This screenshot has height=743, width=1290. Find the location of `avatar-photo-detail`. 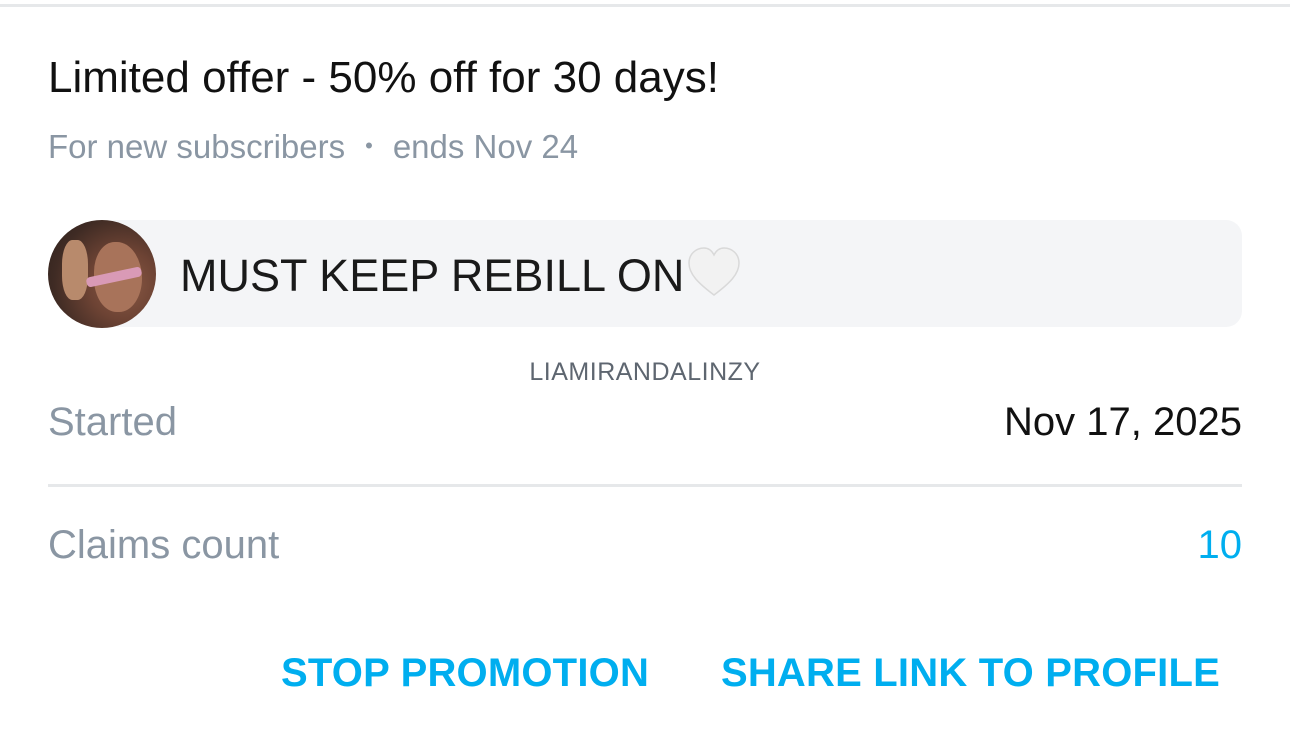

avatar-photo-detail is located at coordinates (75, 270).